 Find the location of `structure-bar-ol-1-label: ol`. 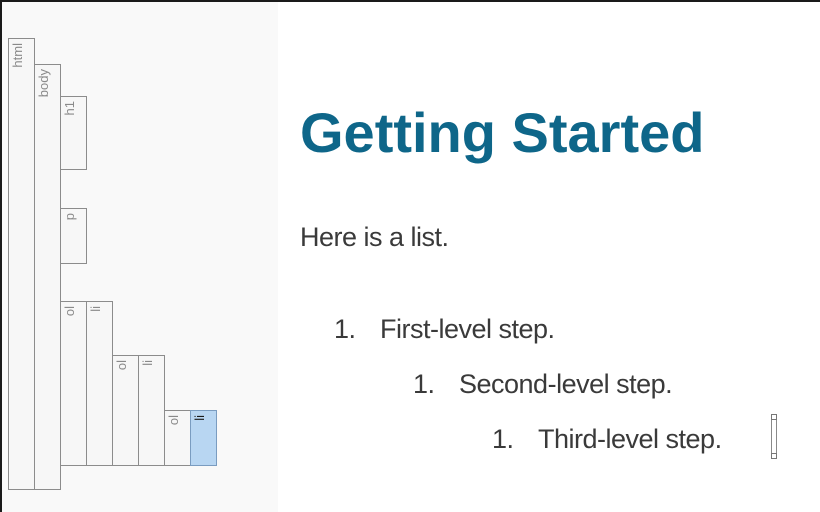

structure-bar-ol-1-label: ol is located at coordinates (69, 311).